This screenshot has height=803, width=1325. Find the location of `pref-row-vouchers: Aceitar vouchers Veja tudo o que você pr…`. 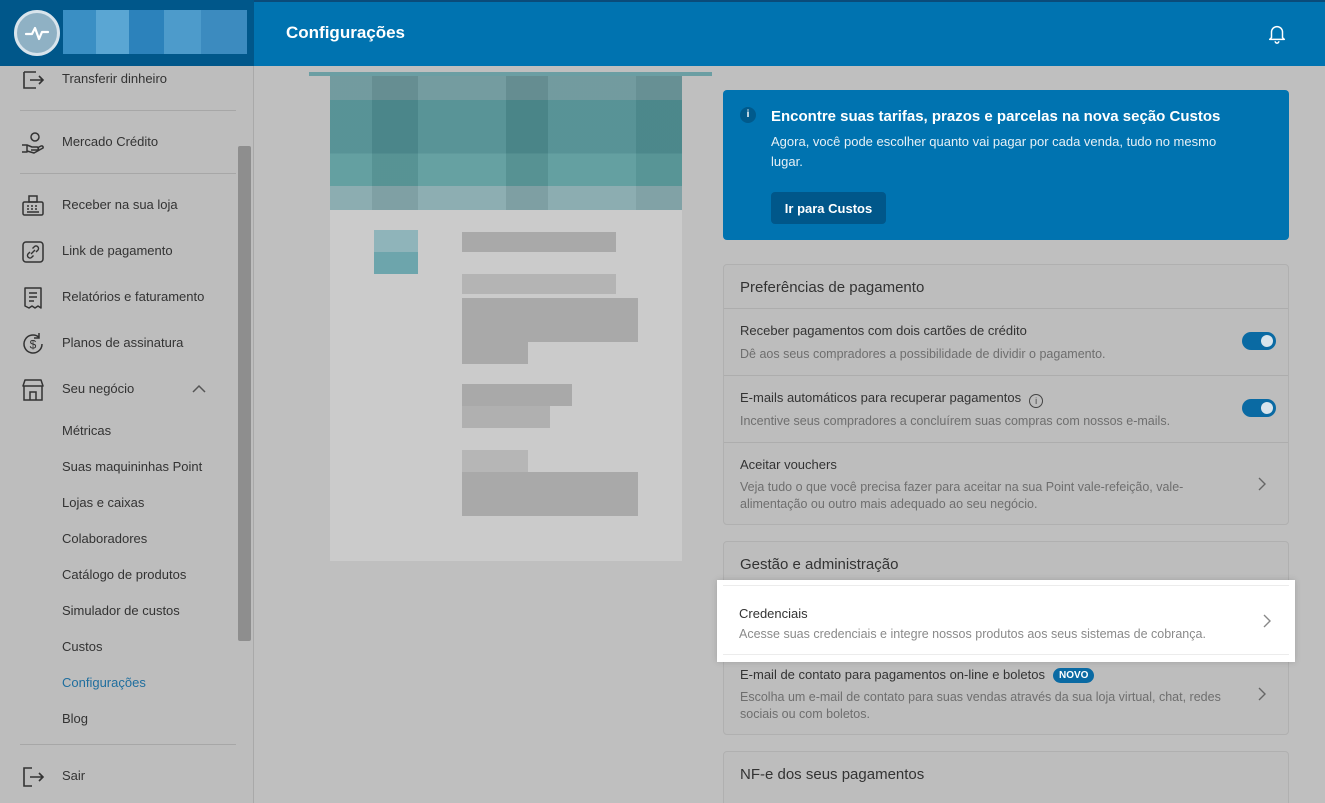

pref-row-vouchers: Aceitar vouchers Veja tudo o que você pr… is located at coordinates (1006, 483).